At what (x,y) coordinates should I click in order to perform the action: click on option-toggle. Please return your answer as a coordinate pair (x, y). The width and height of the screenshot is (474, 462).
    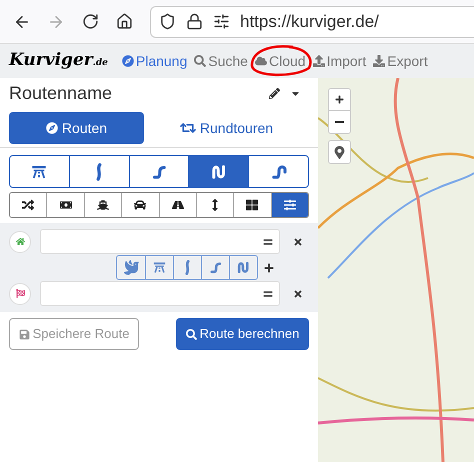
    Looking at the image, I should click on (289, 205).